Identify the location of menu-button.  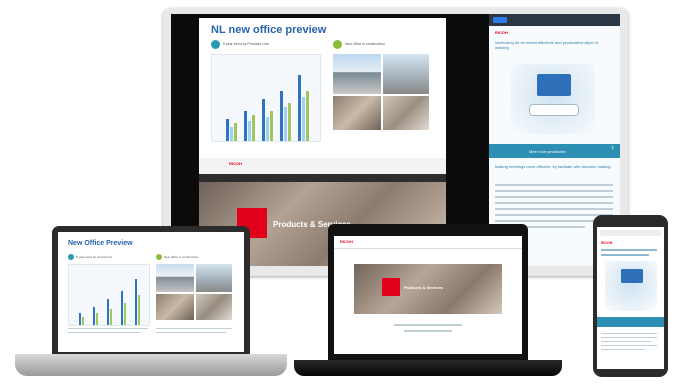
(500, 20).